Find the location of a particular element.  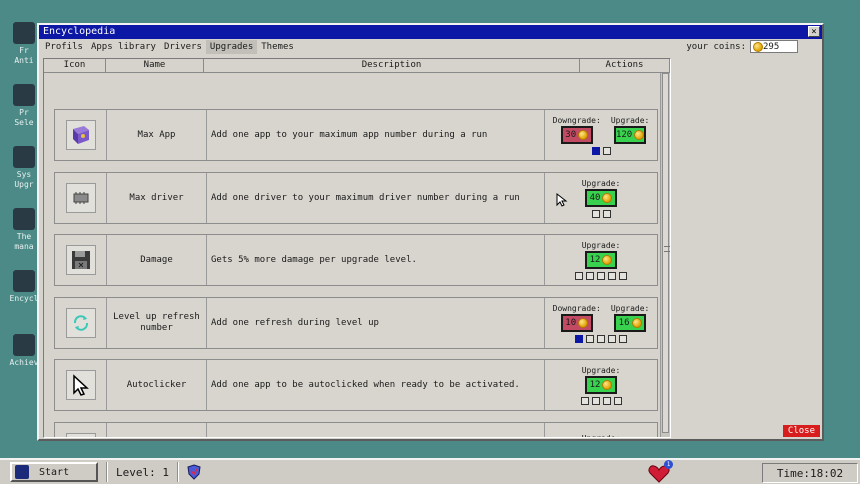

row-name: Max driver is located at coordinates (157, 198).